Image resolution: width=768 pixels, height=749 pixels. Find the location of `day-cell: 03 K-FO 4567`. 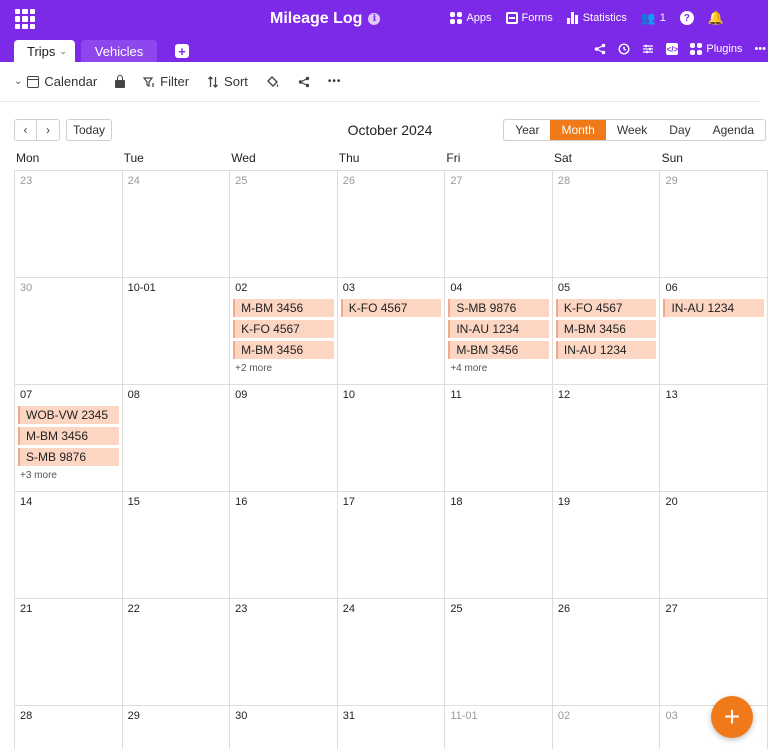

day-cell: 03 K-FO 4567 is located at coordinates (391, 331).